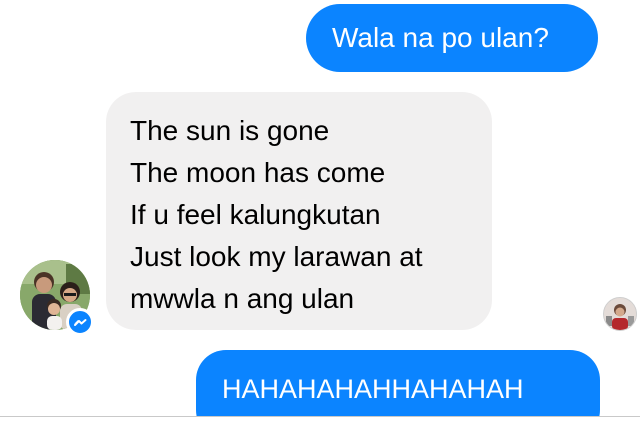 The height and width of the screenshot is (427, 640). Describe the element at coordinates (242, 298) in the screenshot. I see `incoming-message-line: mwwla n ang ulan` at that location.